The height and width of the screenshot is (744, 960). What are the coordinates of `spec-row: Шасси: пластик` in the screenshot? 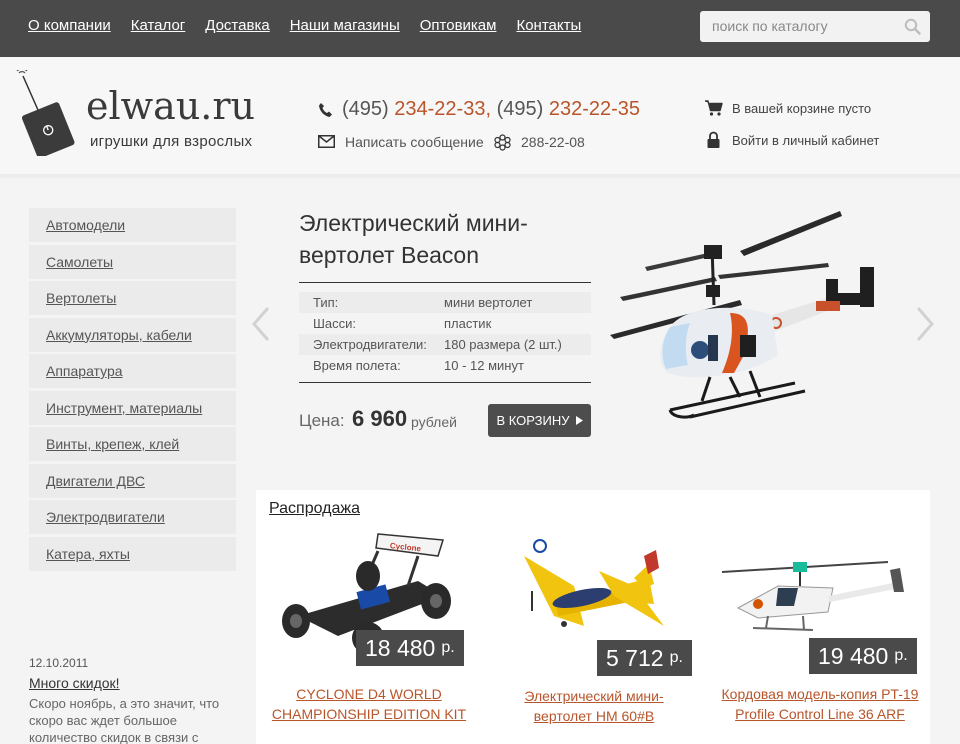 It's located at (445, 323).